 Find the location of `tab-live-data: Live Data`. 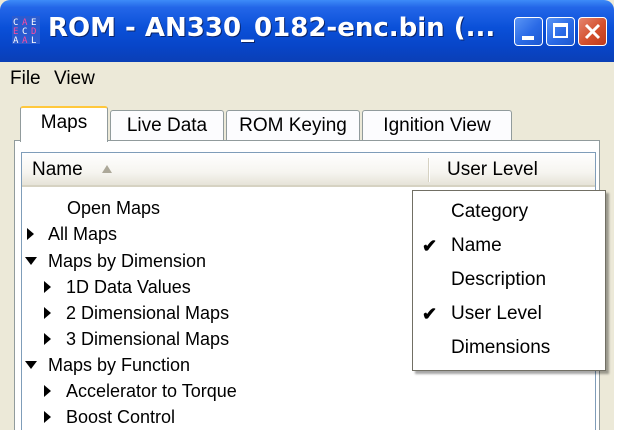

tab-live-data: Live Data is located at coordinates (167, 126).